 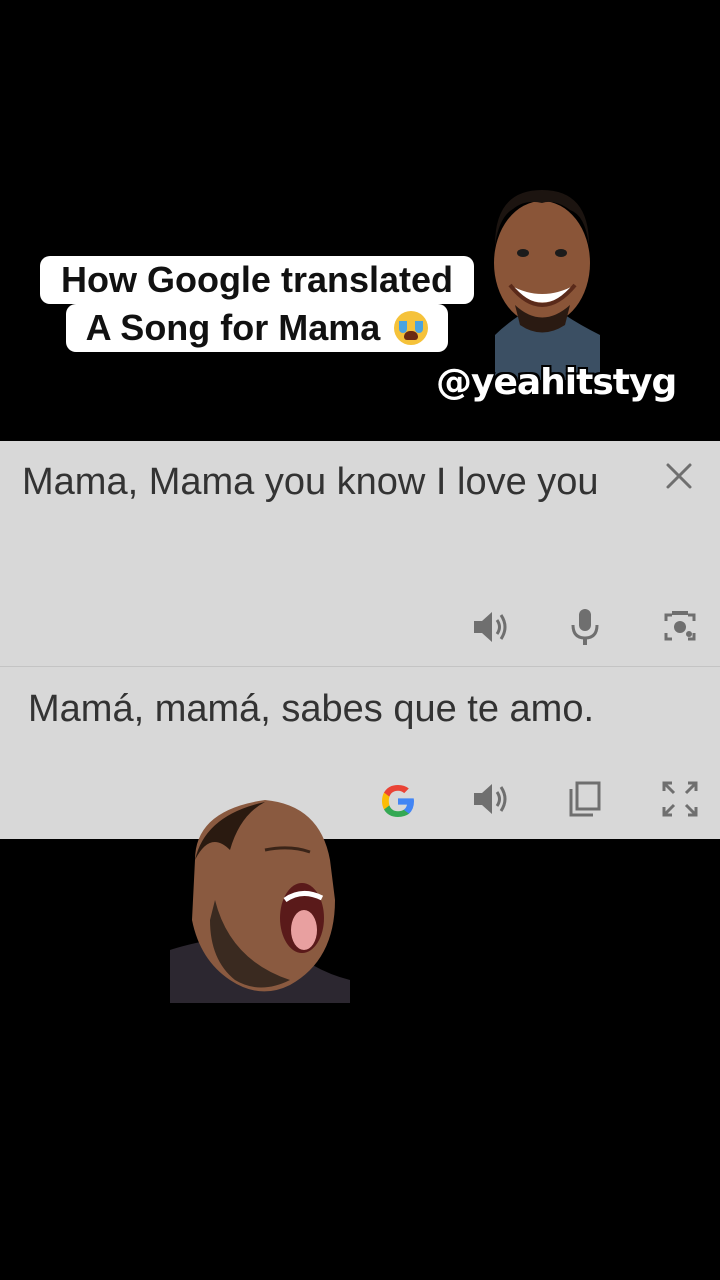 What do you see at coordinates (679, 476) in the screenshot?
I see `close-icon` at bounding box center [679, 476].